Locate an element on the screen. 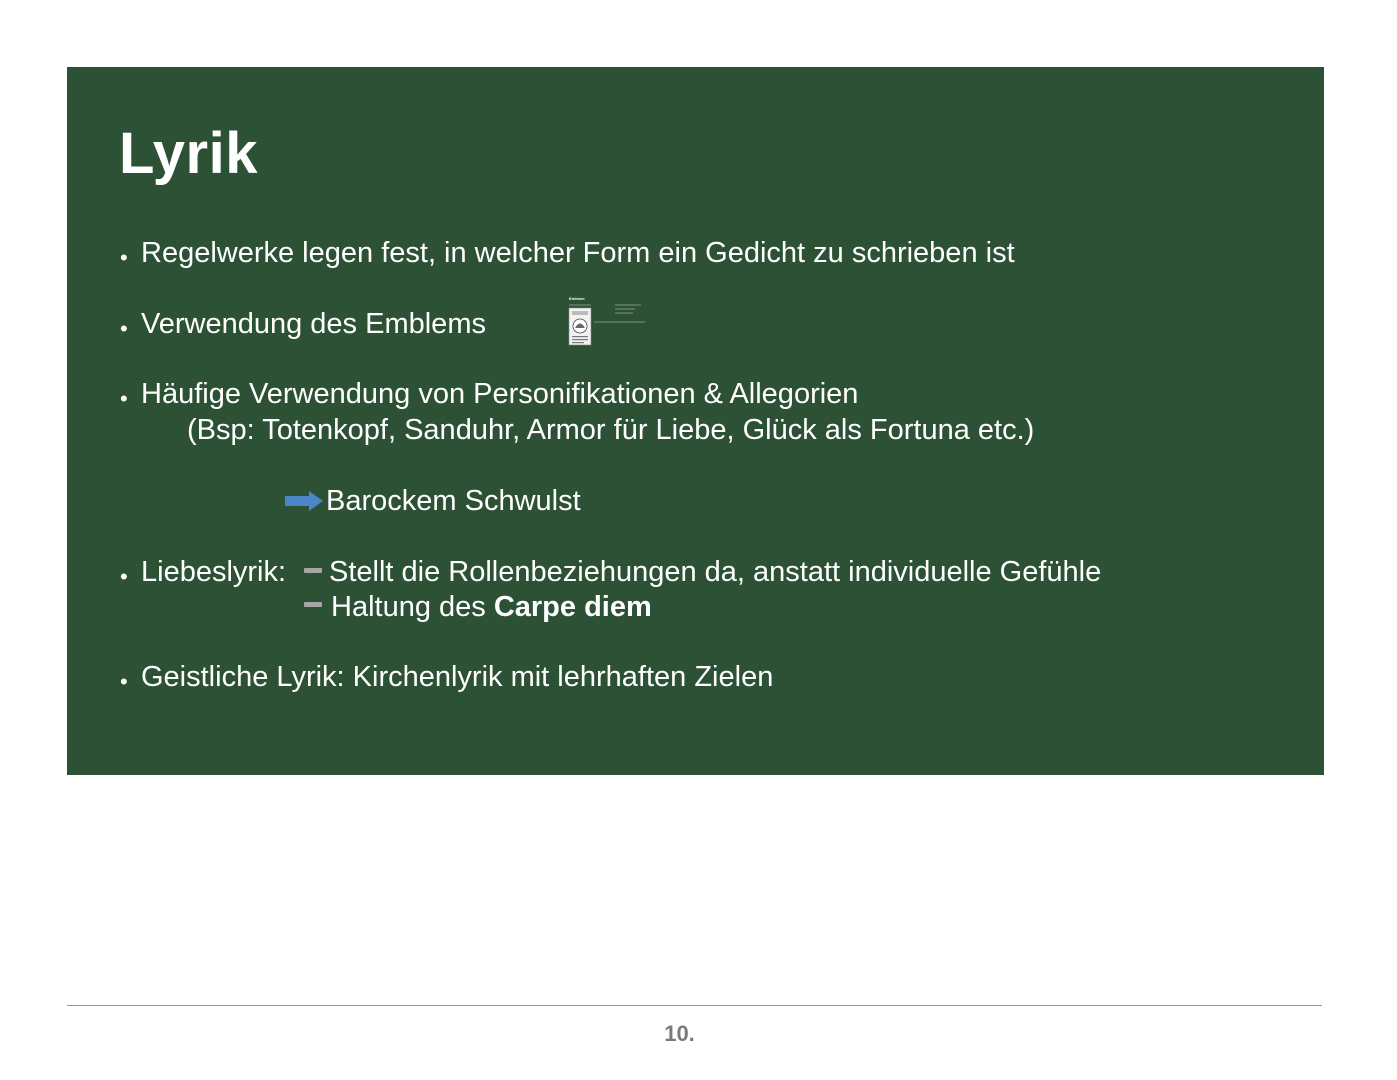 The image size is (1397, 1080). emblem-thumbnail-image: Emblem is located at coordinates (606, 321).